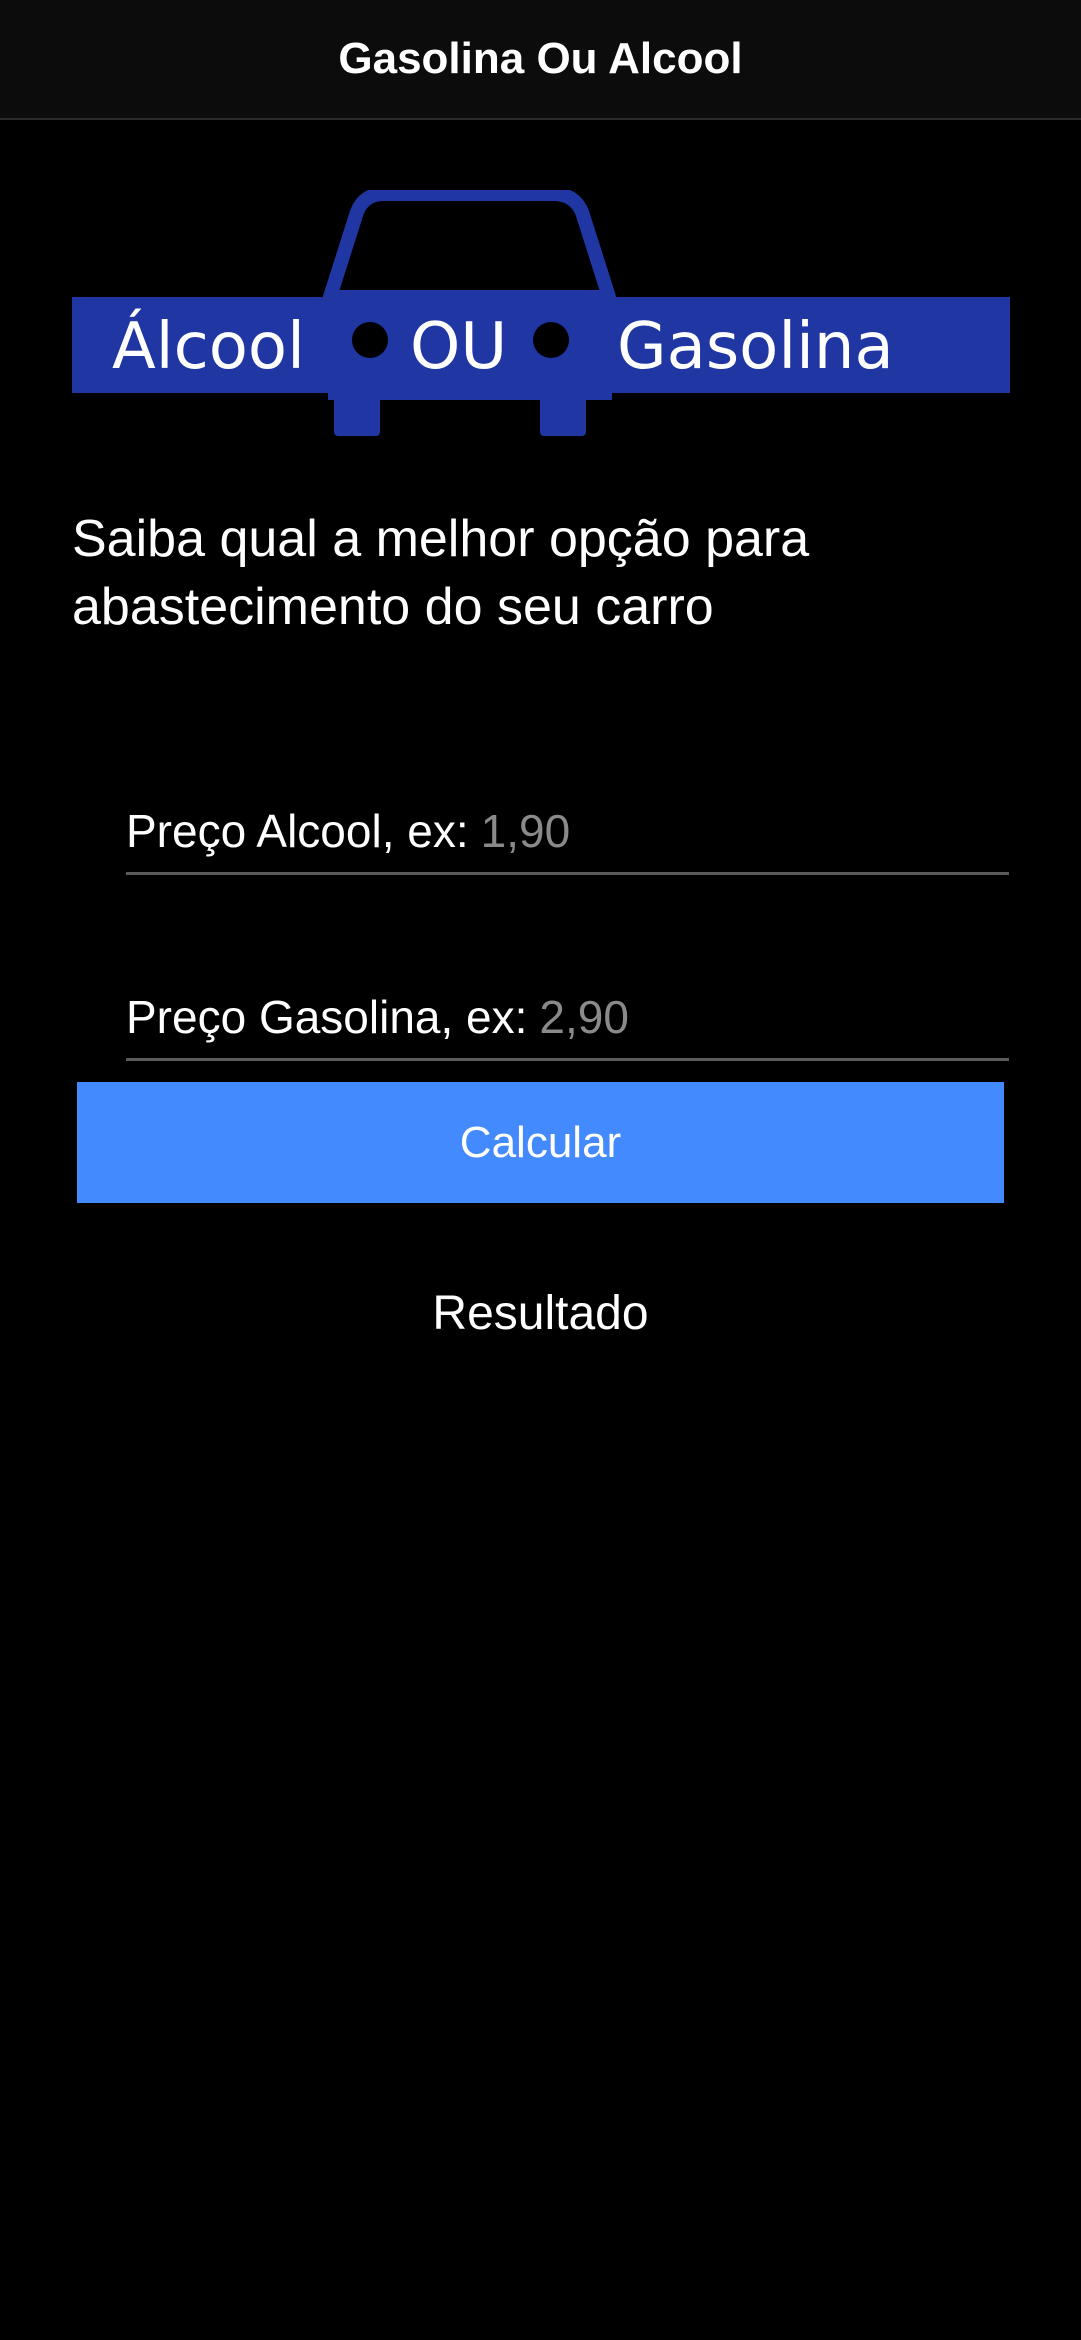 The width and height of the screenshot is (1081, 2340). Describe the element at coordinates (540, 1142) in the screenshot. I see `calcular-button: Calcular` at that location.